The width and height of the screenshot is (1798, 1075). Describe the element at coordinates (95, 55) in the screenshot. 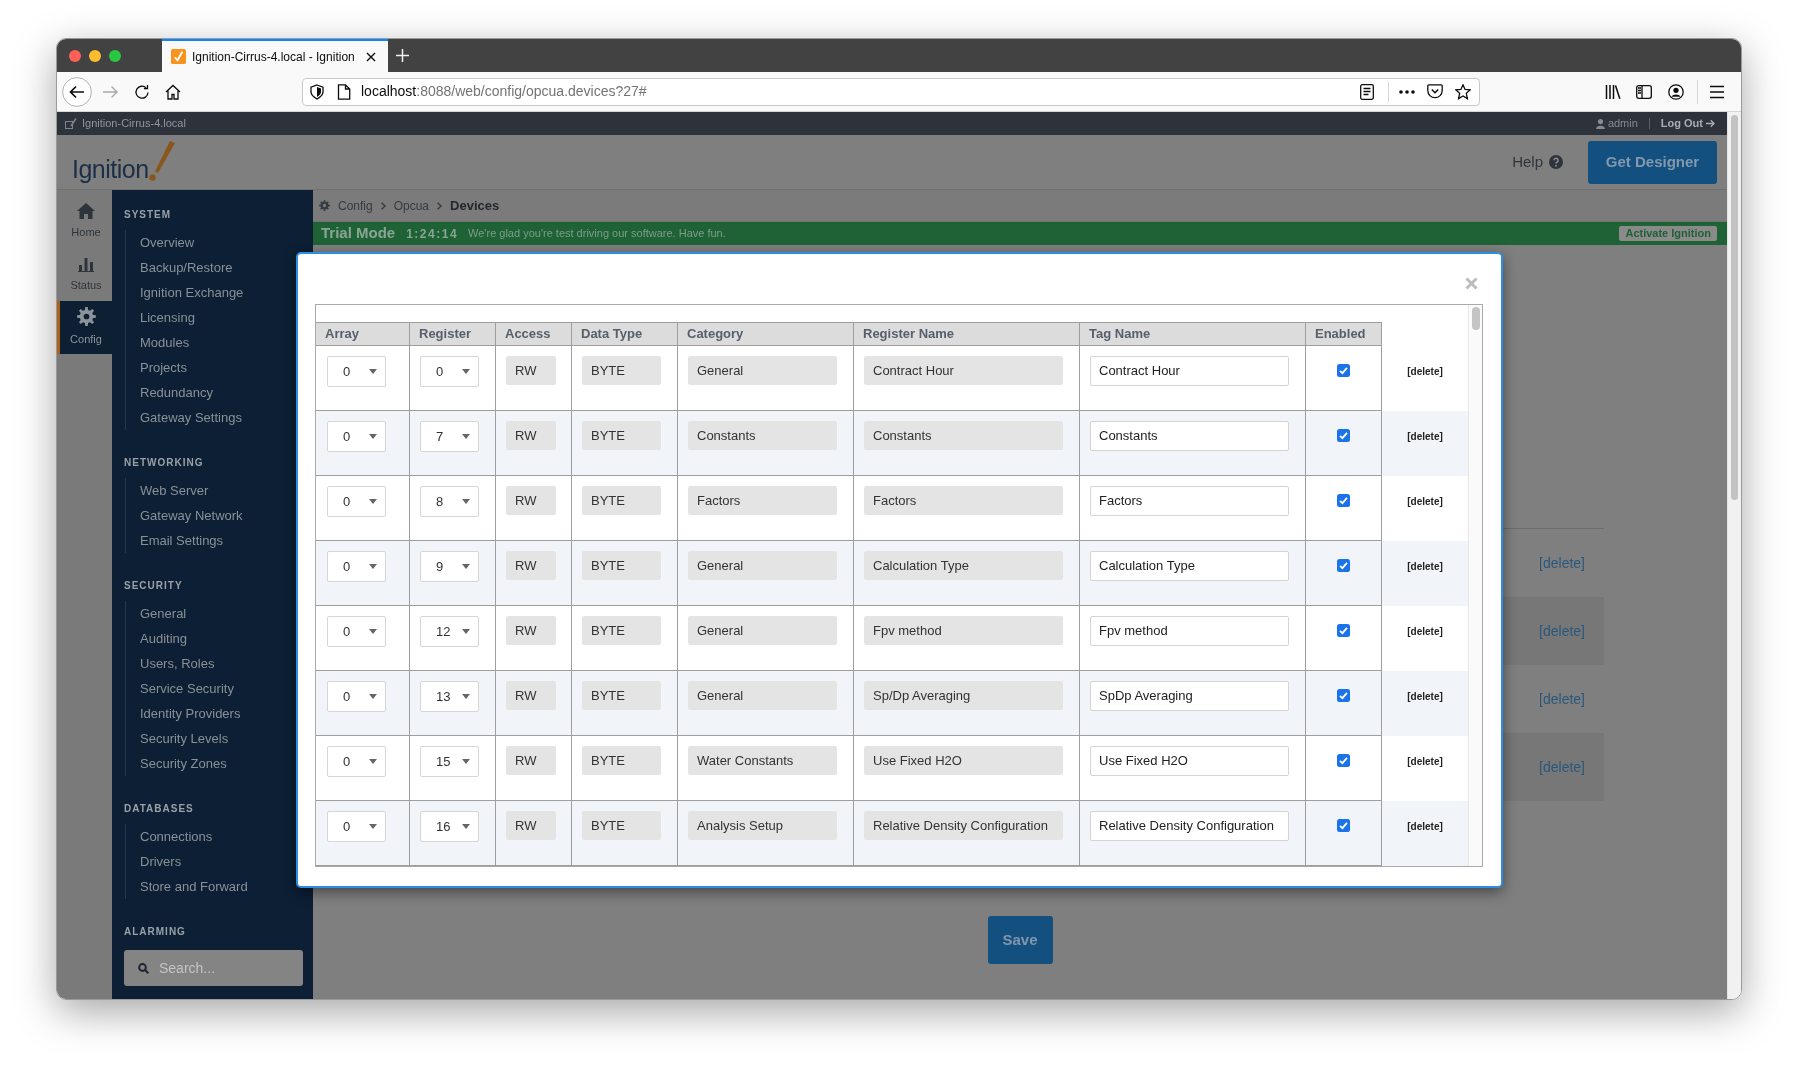

I see `window-minimize-icon` at that location.